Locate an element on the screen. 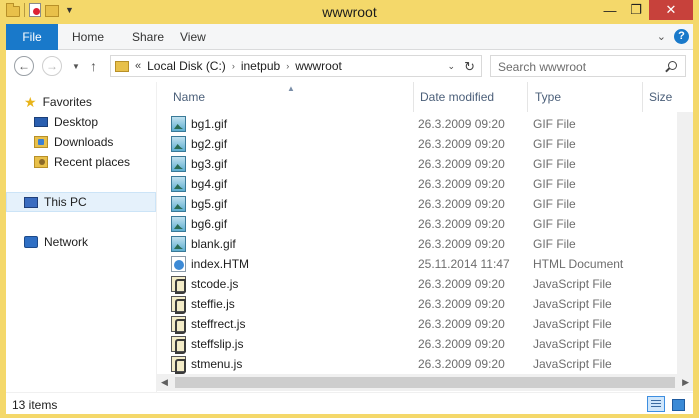 The height and width of the screenshot is (418, 699). search-icon is located at coordinates (672, 65).